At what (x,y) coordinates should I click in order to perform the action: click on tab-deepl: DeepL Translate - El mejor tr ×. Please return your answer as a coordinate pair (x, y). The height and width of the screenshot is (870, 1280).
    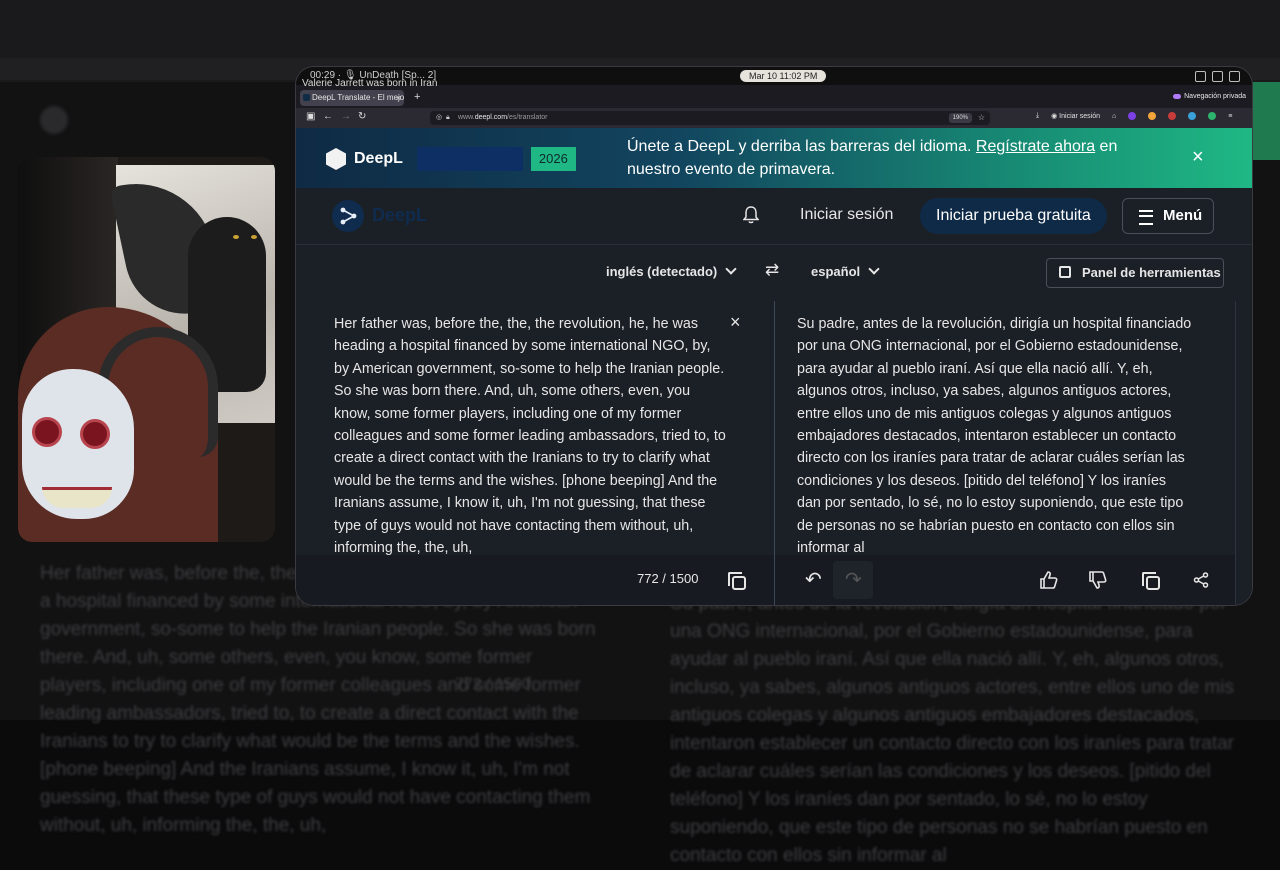
    Looking at the image, I should click on (352, 98).